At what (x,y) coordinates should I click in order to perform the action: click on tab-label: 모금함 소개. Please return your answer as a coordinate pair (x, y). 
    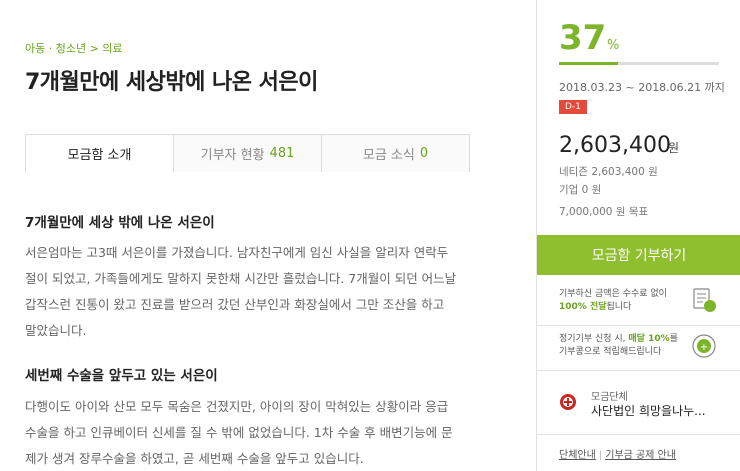
    Looking at the image, I should click on (99, 155).